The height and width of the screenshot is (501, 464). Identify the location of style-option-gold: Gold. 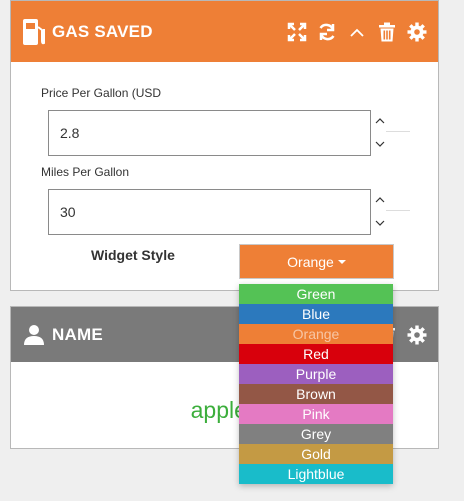
(316, 454).